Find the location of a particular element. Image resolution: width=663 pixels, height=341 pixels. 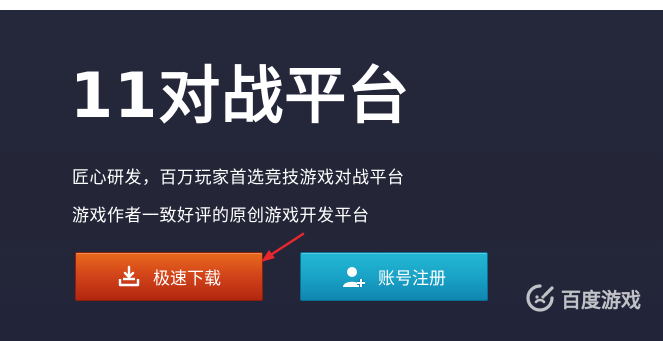

download-button: 极速下载 is located at coordinates (169, 276).